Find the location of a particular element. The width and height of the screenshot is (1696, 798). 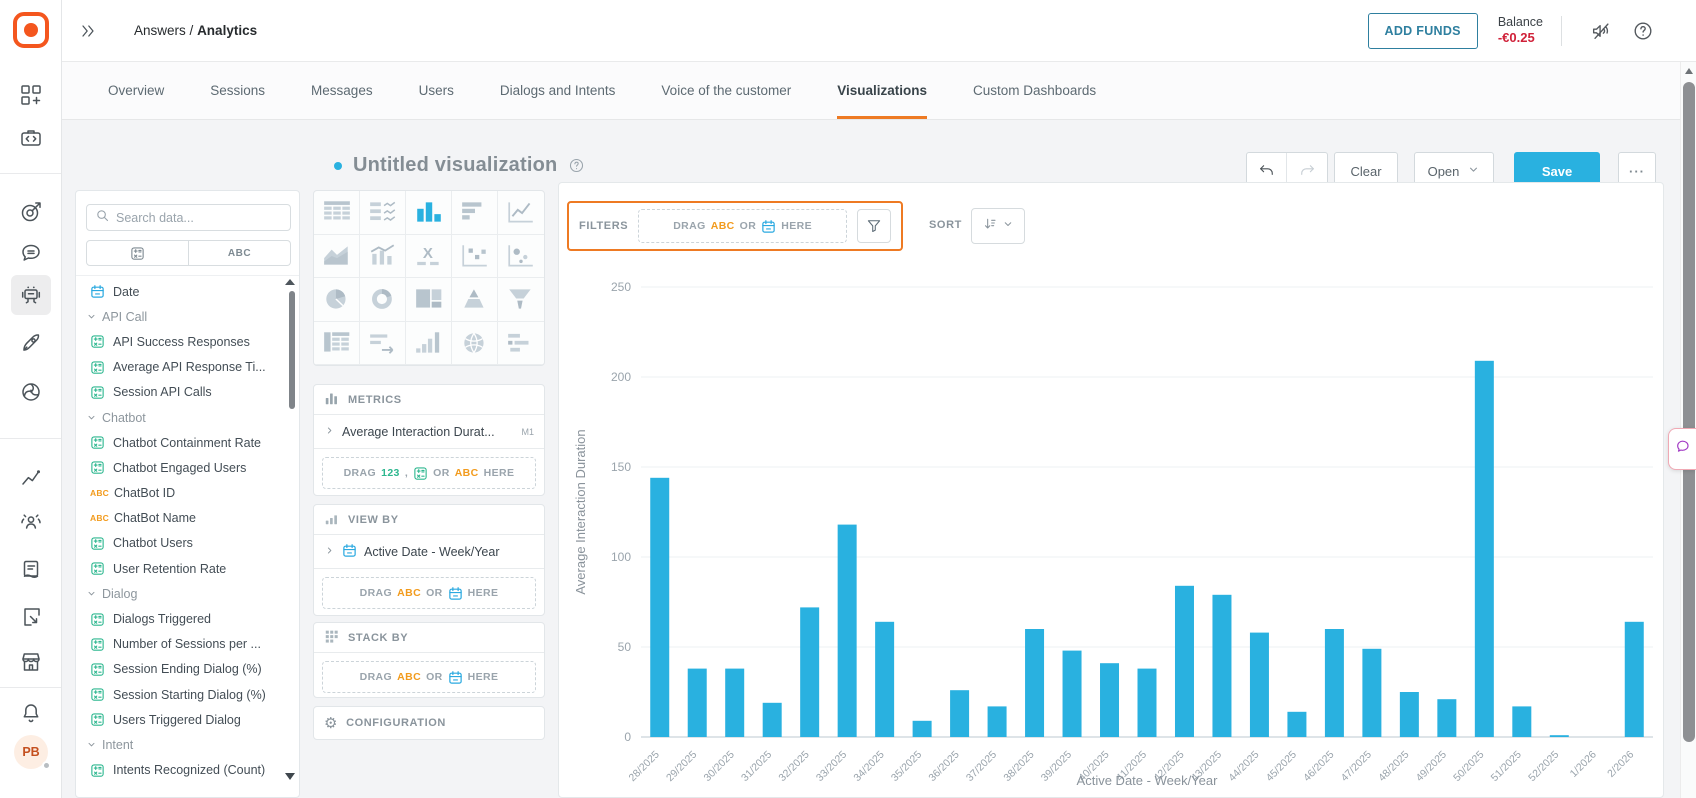

page-title: Untitled visualization is located at coordinates (455, 165).